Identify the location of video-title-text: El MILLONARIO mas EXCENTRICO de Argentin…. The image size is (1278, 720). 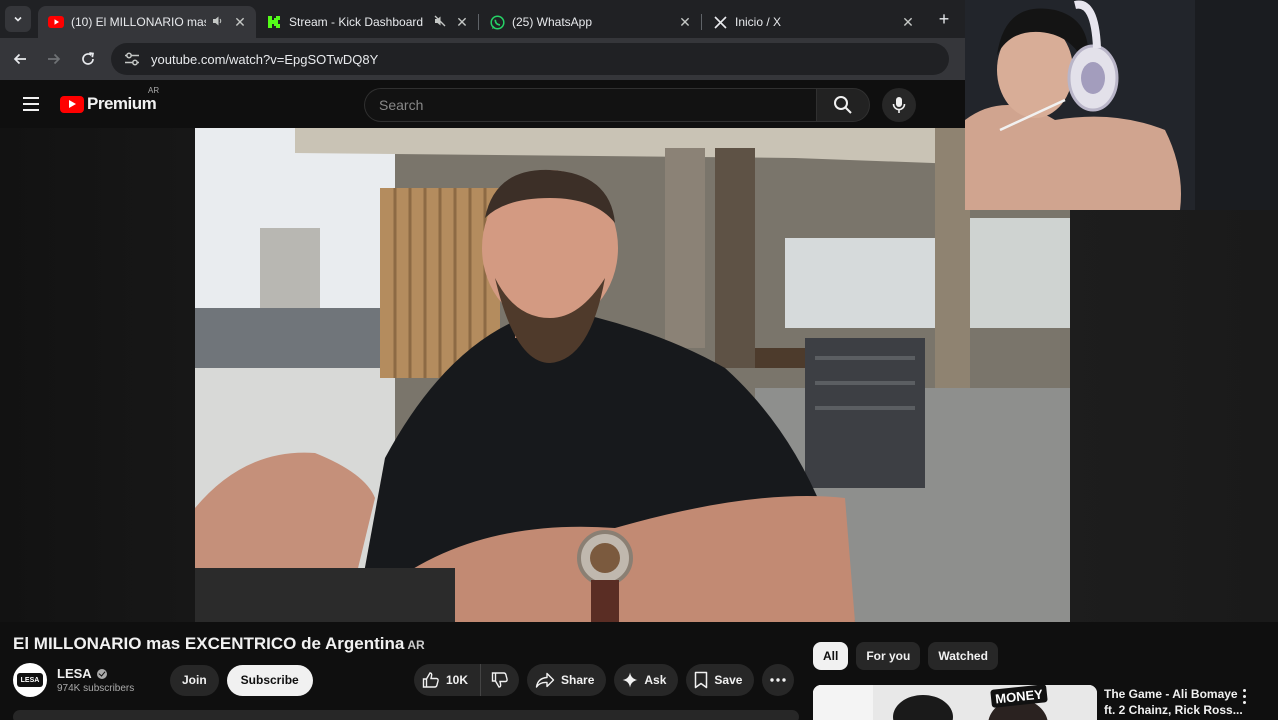
(209, 643).